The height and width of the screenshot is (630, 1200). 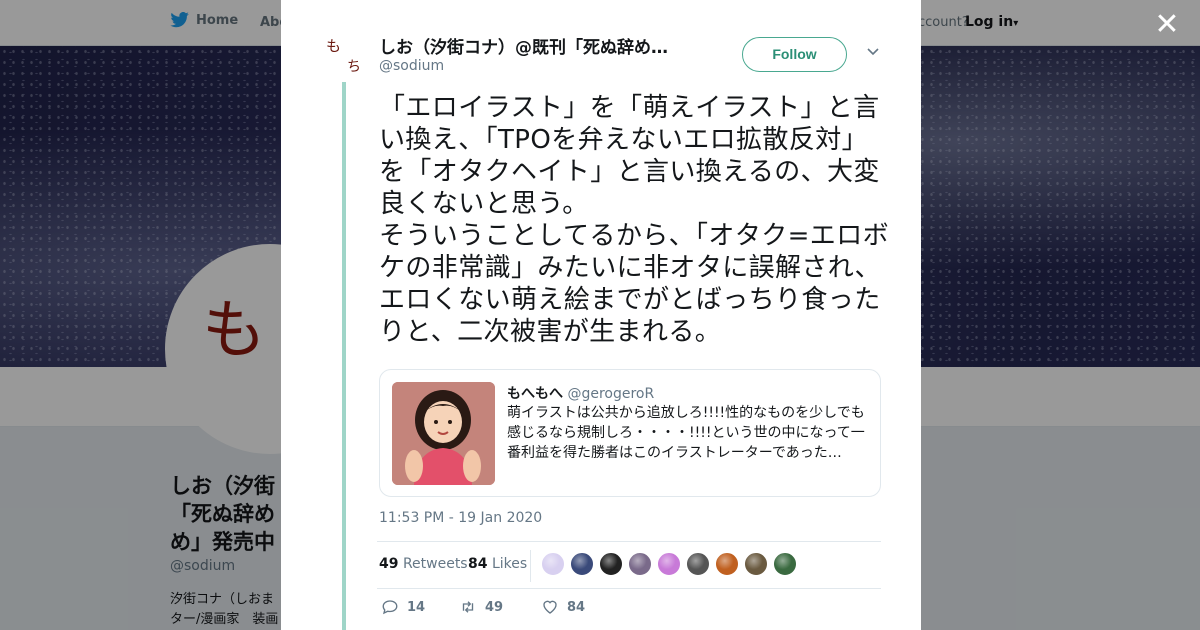 What do you see at coordinates (576, 607) in the screenshot?
I see `like-count: 84` at bounding box center [576, 607].